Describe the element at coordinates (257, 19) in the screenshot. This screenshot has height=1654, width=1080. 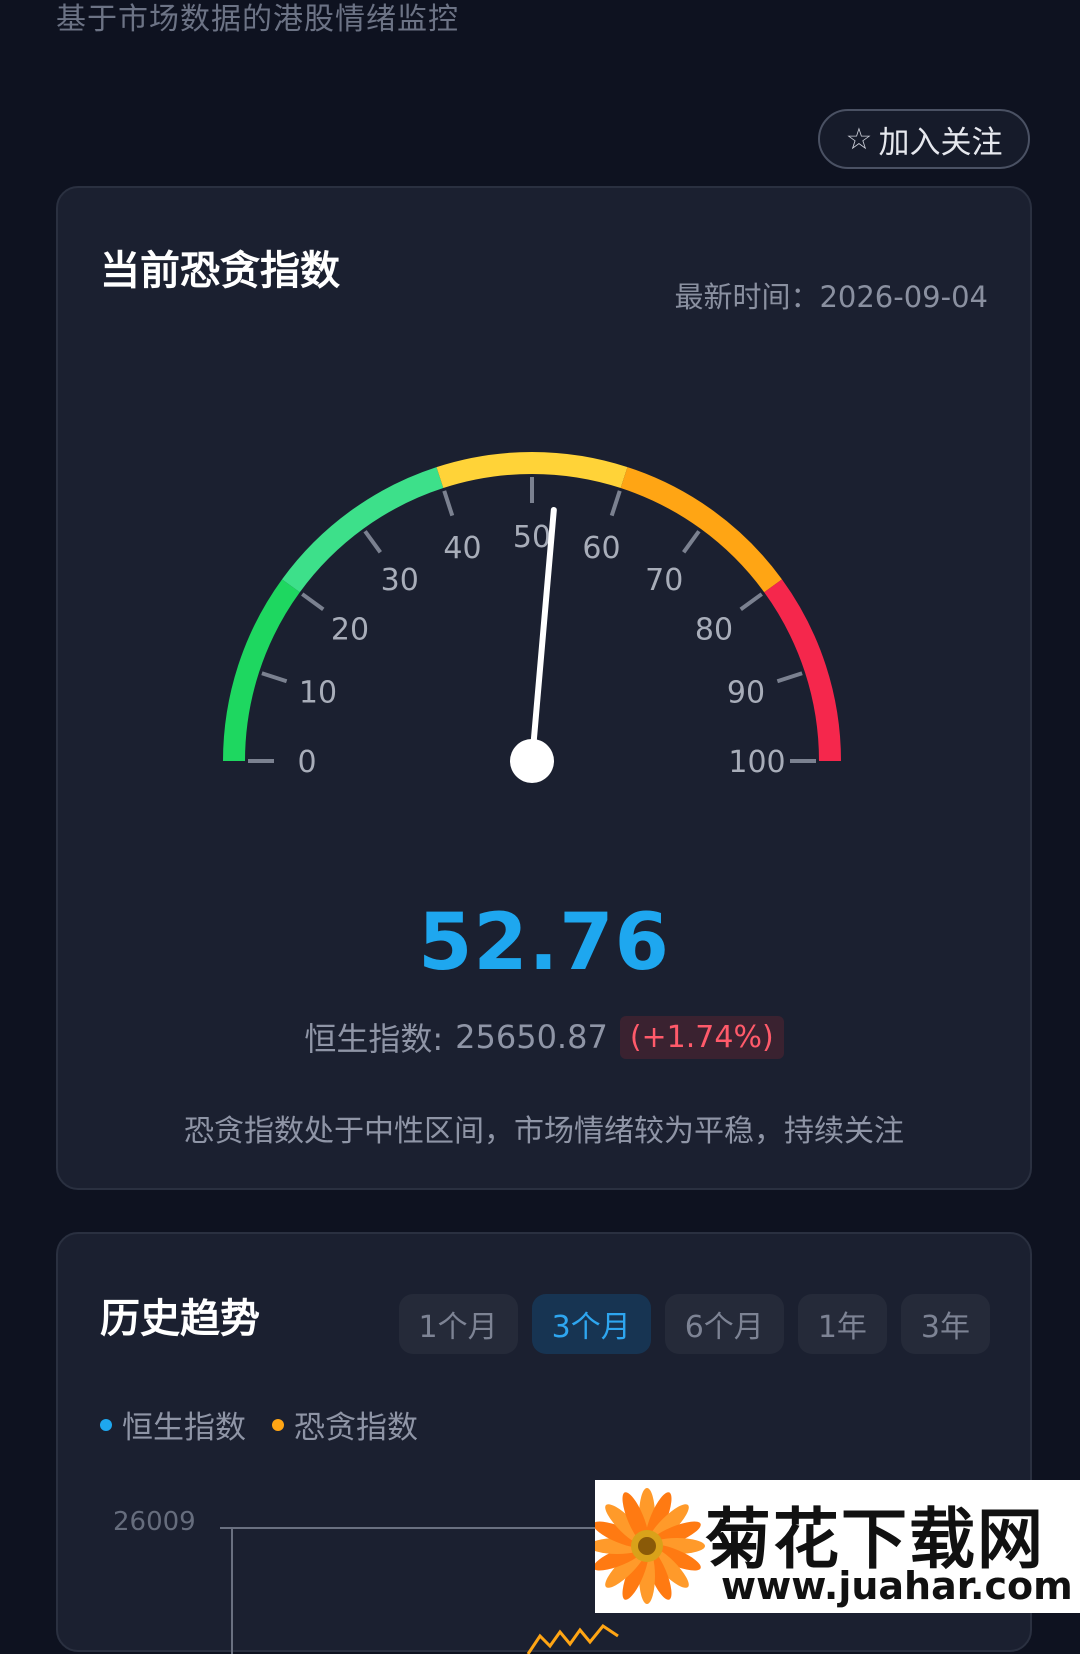
I see `page-subtitle: 基于市场数据的港股情绪监控` at that location.